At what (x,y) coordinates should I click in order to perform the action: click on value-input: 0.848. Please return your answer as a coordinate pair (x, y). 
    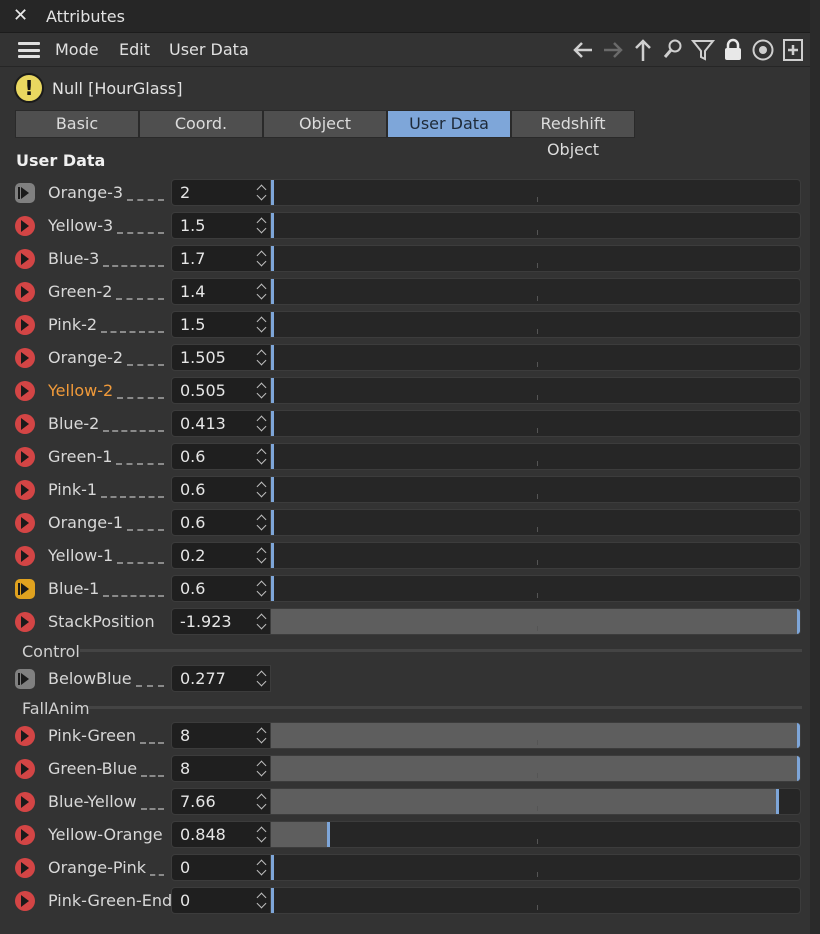
    Looking at the image, I should click on (221, 834).